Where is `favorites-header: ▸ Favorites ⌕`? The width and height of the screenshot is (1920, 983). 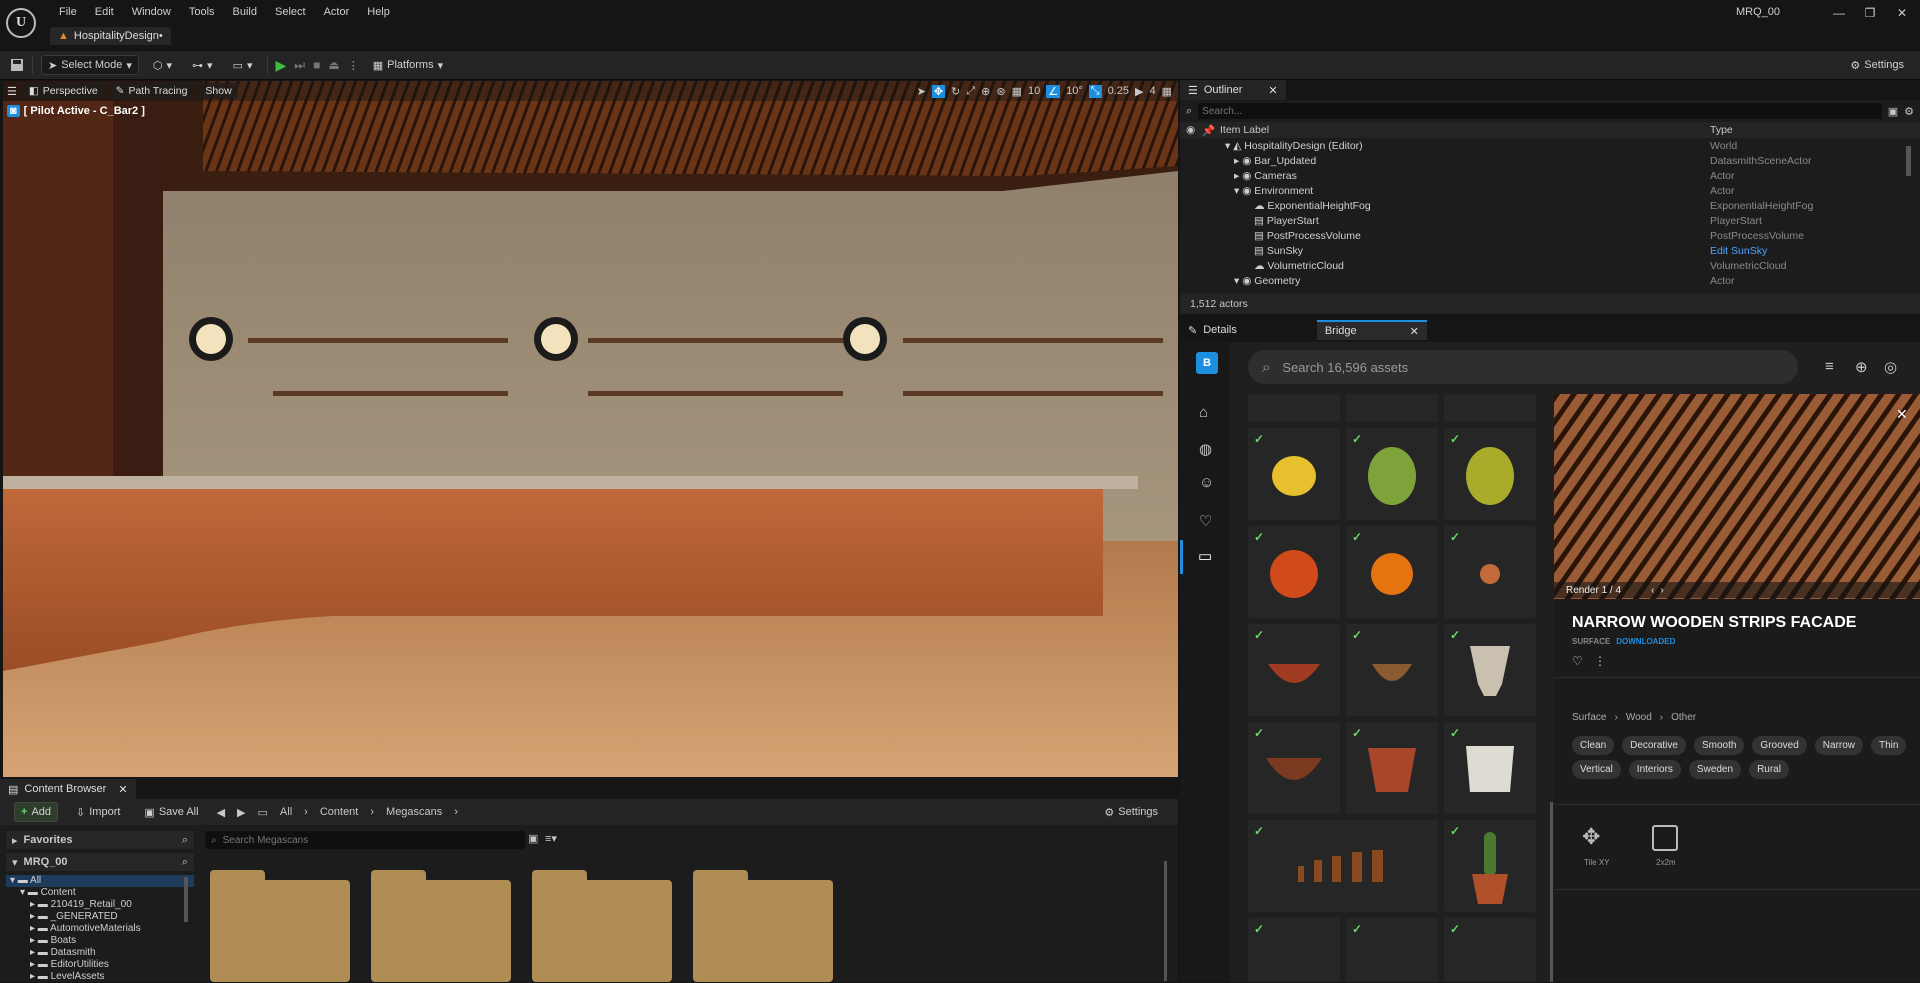
favorites-header: ▸ Favorites ⌕ is located at coordinates (100, 840).